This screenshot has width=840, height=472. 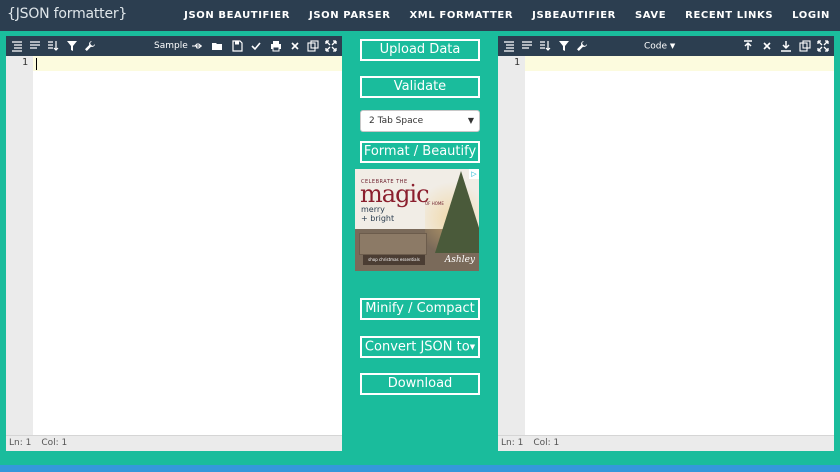 I want to click on ad-christmas-tree, so click(x=457, y=212).